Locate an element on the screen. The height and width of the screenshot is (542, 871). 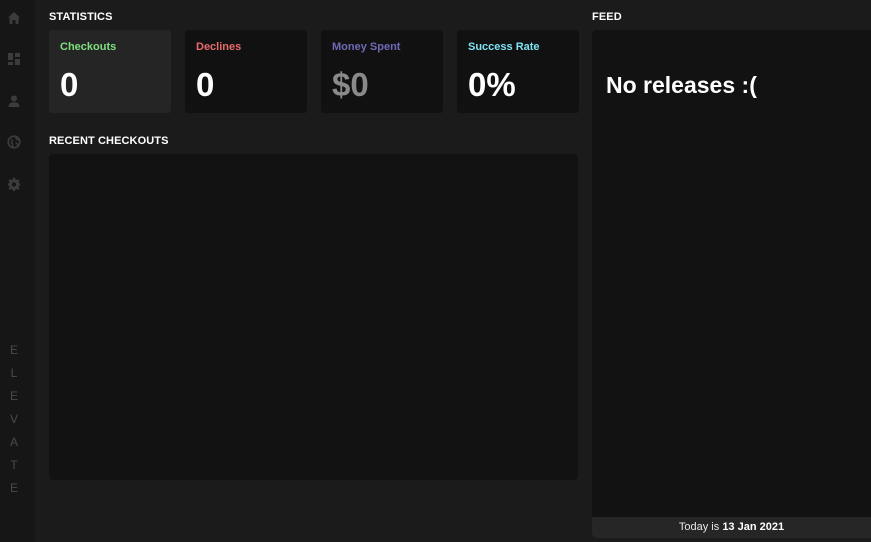
stat-card-success-rate: Success Rate 0% is located at coordinates (518, 71).